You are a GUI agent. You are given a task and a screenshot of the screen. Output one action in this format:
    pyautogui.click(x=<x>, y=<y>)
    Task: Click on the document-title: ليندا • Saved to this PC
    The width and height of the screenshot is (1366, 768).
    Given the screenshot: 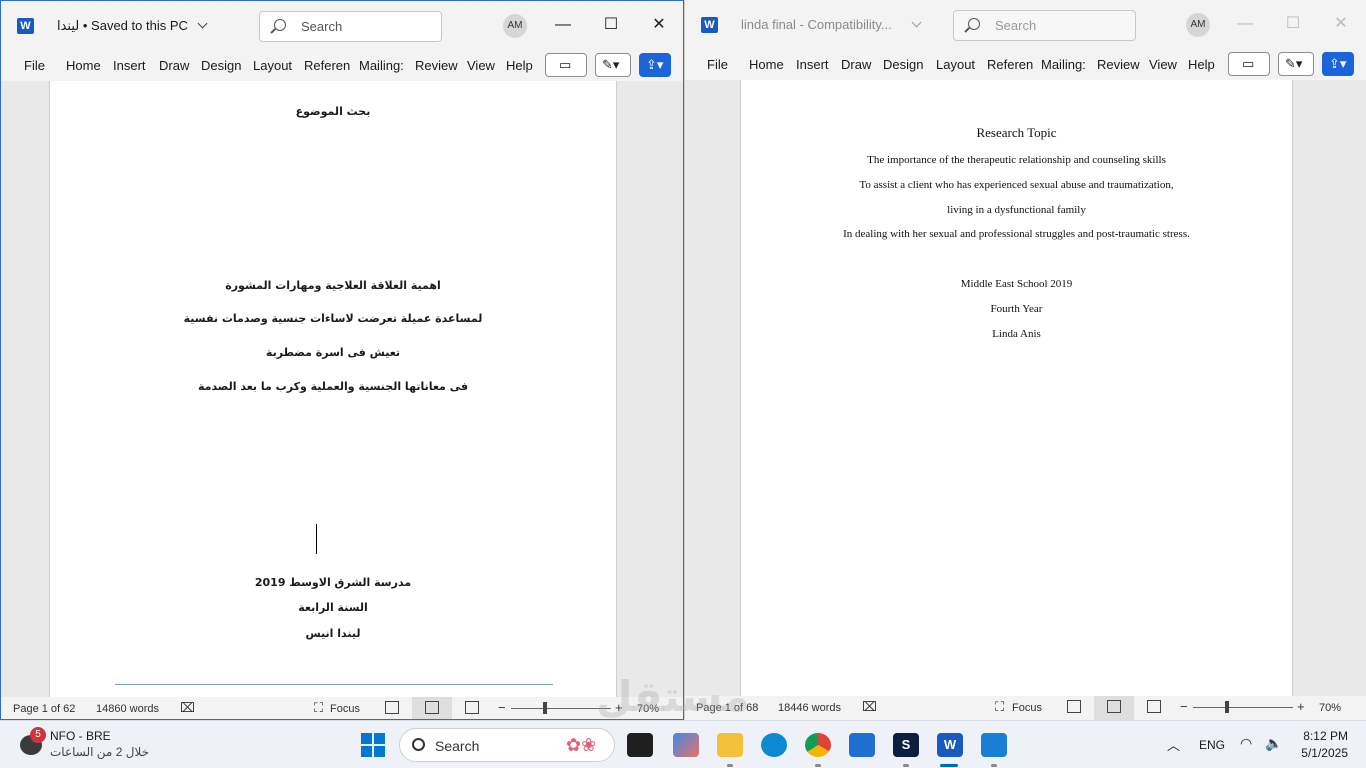 What is the action you would take?
    pyautogui.click(x=132, y=26)
    